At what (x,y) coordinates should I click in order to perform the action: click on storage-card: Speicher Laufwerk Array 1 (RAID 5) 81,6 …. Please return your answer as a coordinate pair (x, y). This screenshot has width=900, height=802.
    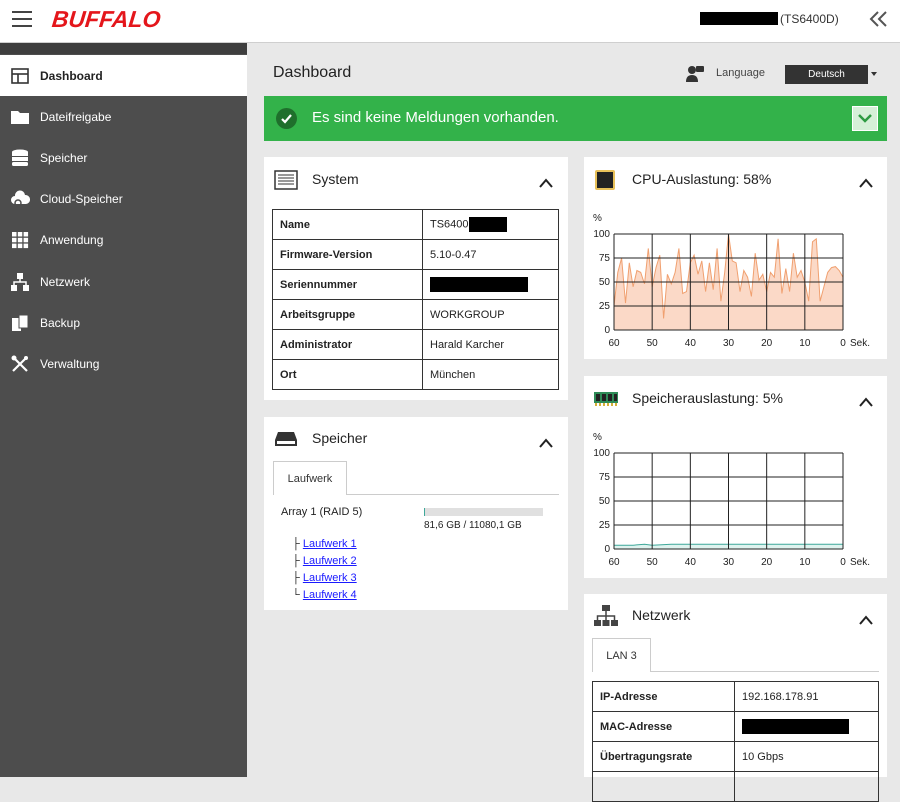
    Looking at the image, I should click on (416, 513).